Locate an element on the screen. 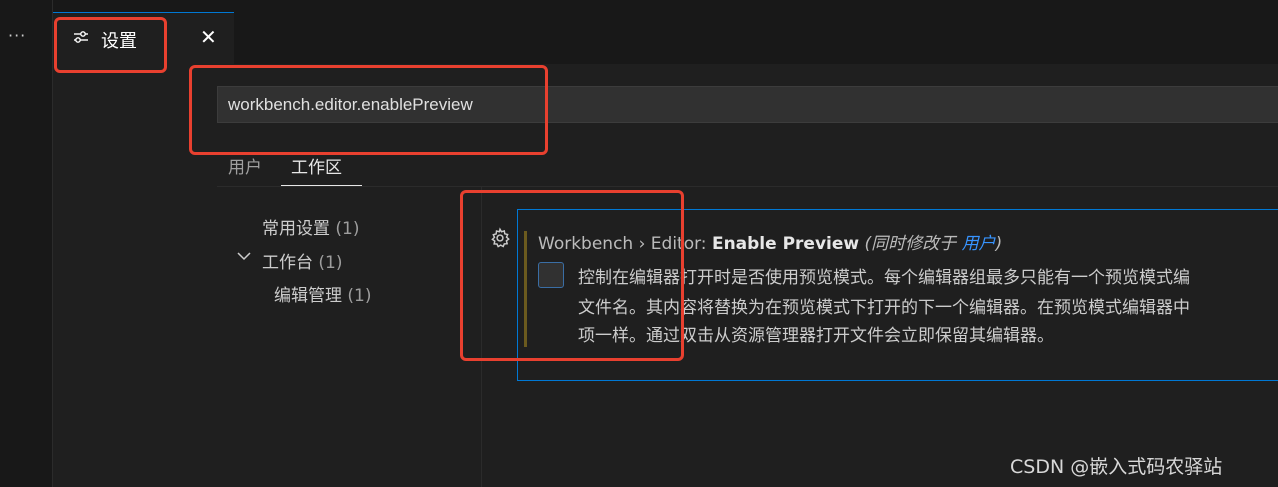  modified-note: (同时修改于 用户) is located at coordinates (934, 244).